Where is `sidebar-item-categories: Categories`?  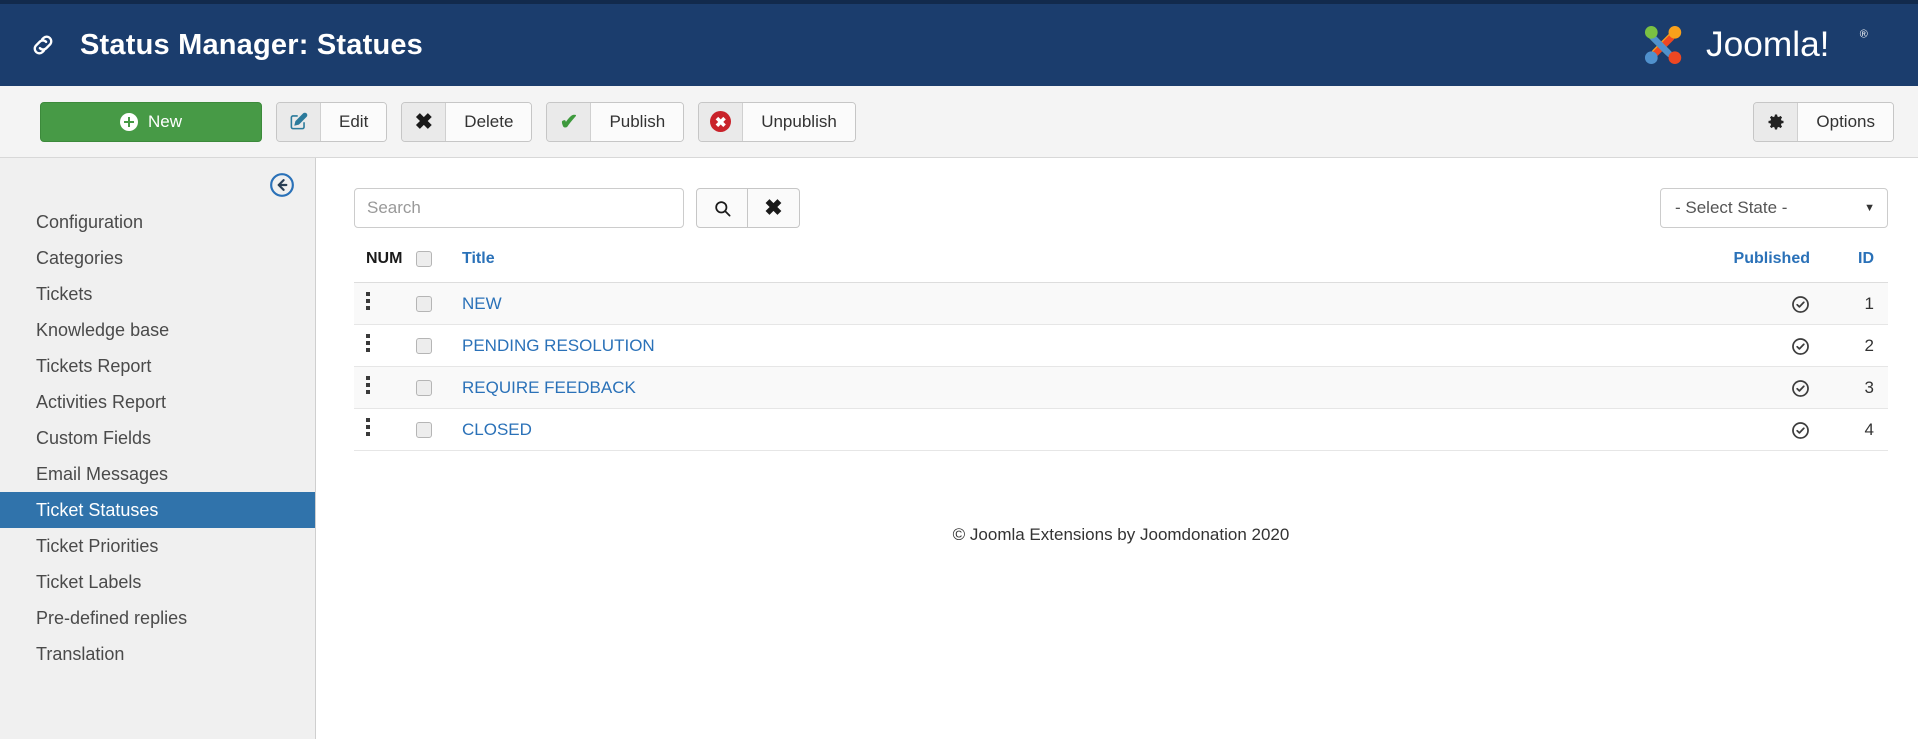
sidebar-item-categories: Categories is located at coordinates (157, 258).